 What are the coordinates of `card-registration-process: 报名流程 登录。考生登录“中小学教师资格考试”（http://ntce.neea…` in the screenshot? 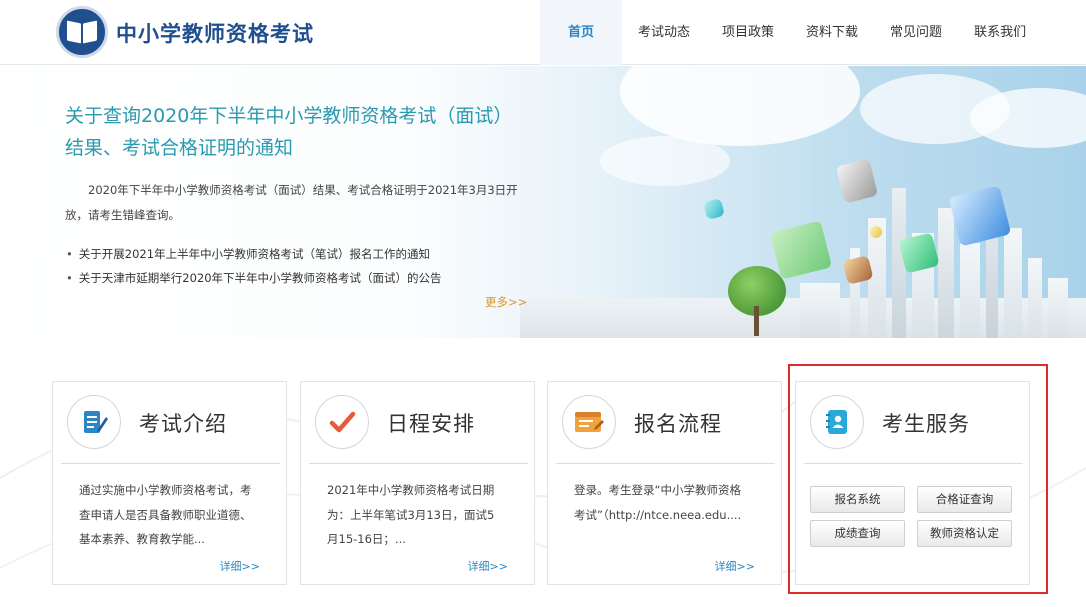 It's located at (664, 483).